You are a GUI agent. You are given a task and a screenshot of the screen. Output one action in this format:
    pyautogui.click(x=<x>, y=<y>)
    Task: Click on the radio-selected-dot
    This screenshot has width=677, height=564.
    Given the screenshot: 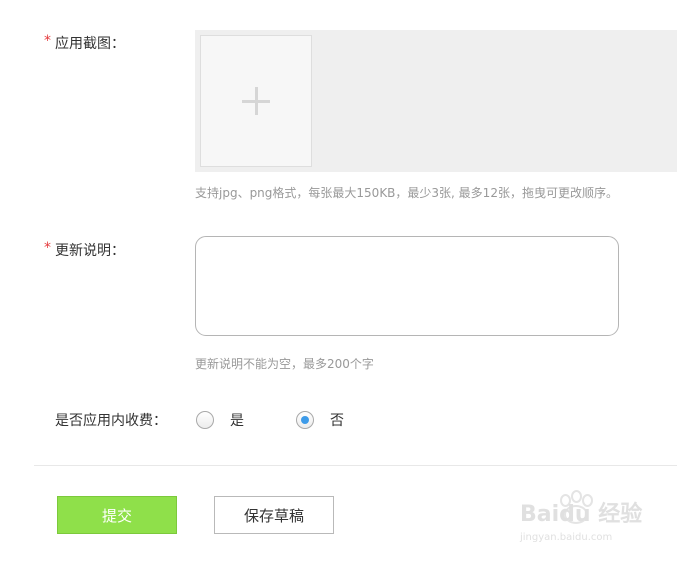 What is the action you would take?
    pyautogui.click(x=305, y=420)
    